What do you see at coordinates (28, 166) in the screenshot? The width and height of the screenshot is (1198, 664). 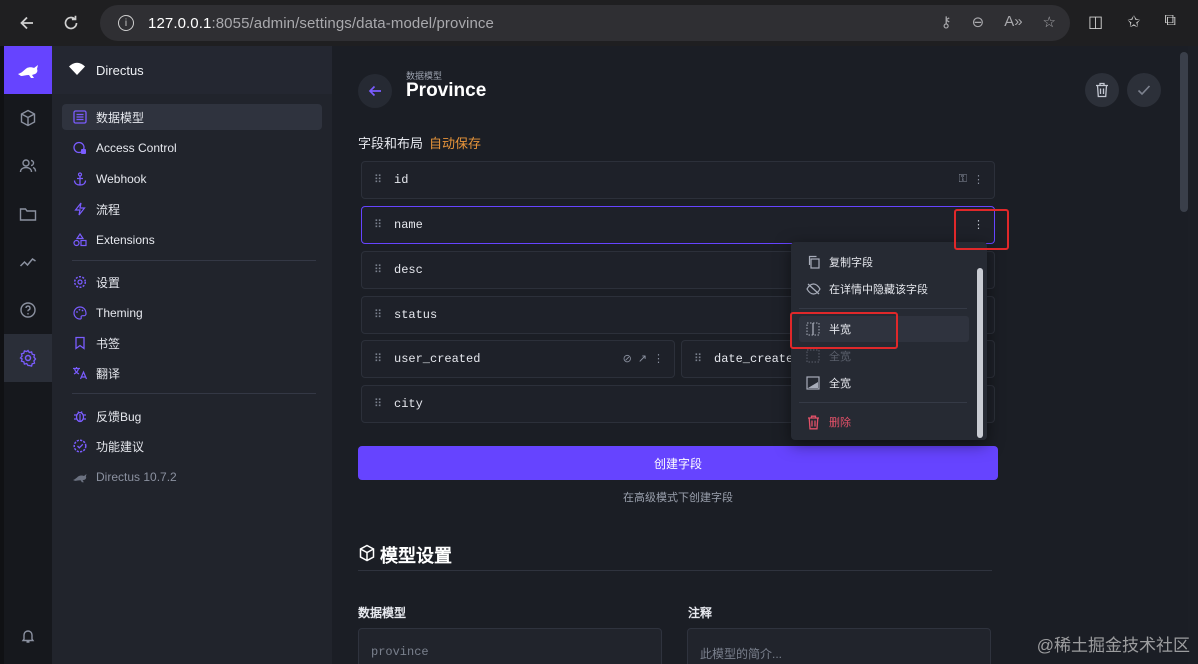 I see `users-module-icon` at bounding box center [28, 166].